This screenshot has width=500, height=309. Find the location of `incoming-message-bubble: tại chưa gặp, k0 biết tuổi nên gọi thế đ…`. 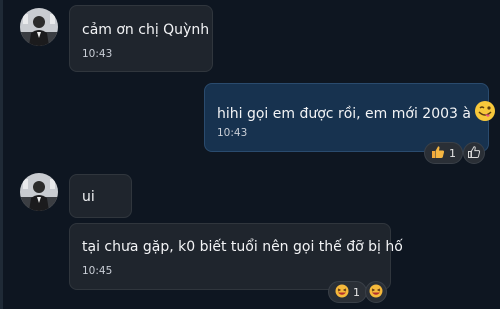

incoming-message-bubble: tại chưa gặp, k0 biết tuổi nên gọi thế đ… is located at coordinates (236, 256).